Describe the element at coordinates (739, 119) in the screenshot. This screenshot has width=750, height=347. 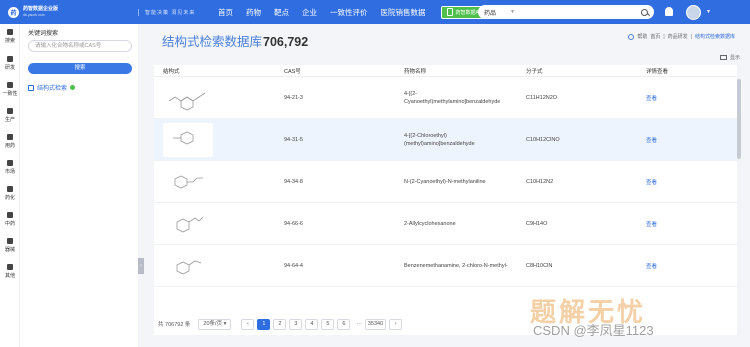
I see `scrollbar-thumb` at that location.